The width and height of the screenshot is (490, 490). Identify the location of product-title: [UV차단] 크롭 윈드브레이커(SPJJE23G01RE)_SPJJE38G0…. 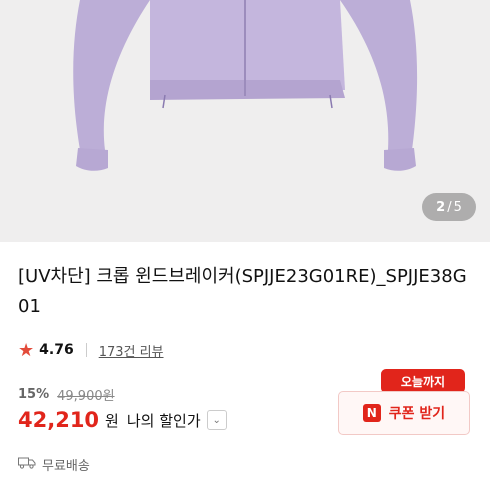
(242, 291).